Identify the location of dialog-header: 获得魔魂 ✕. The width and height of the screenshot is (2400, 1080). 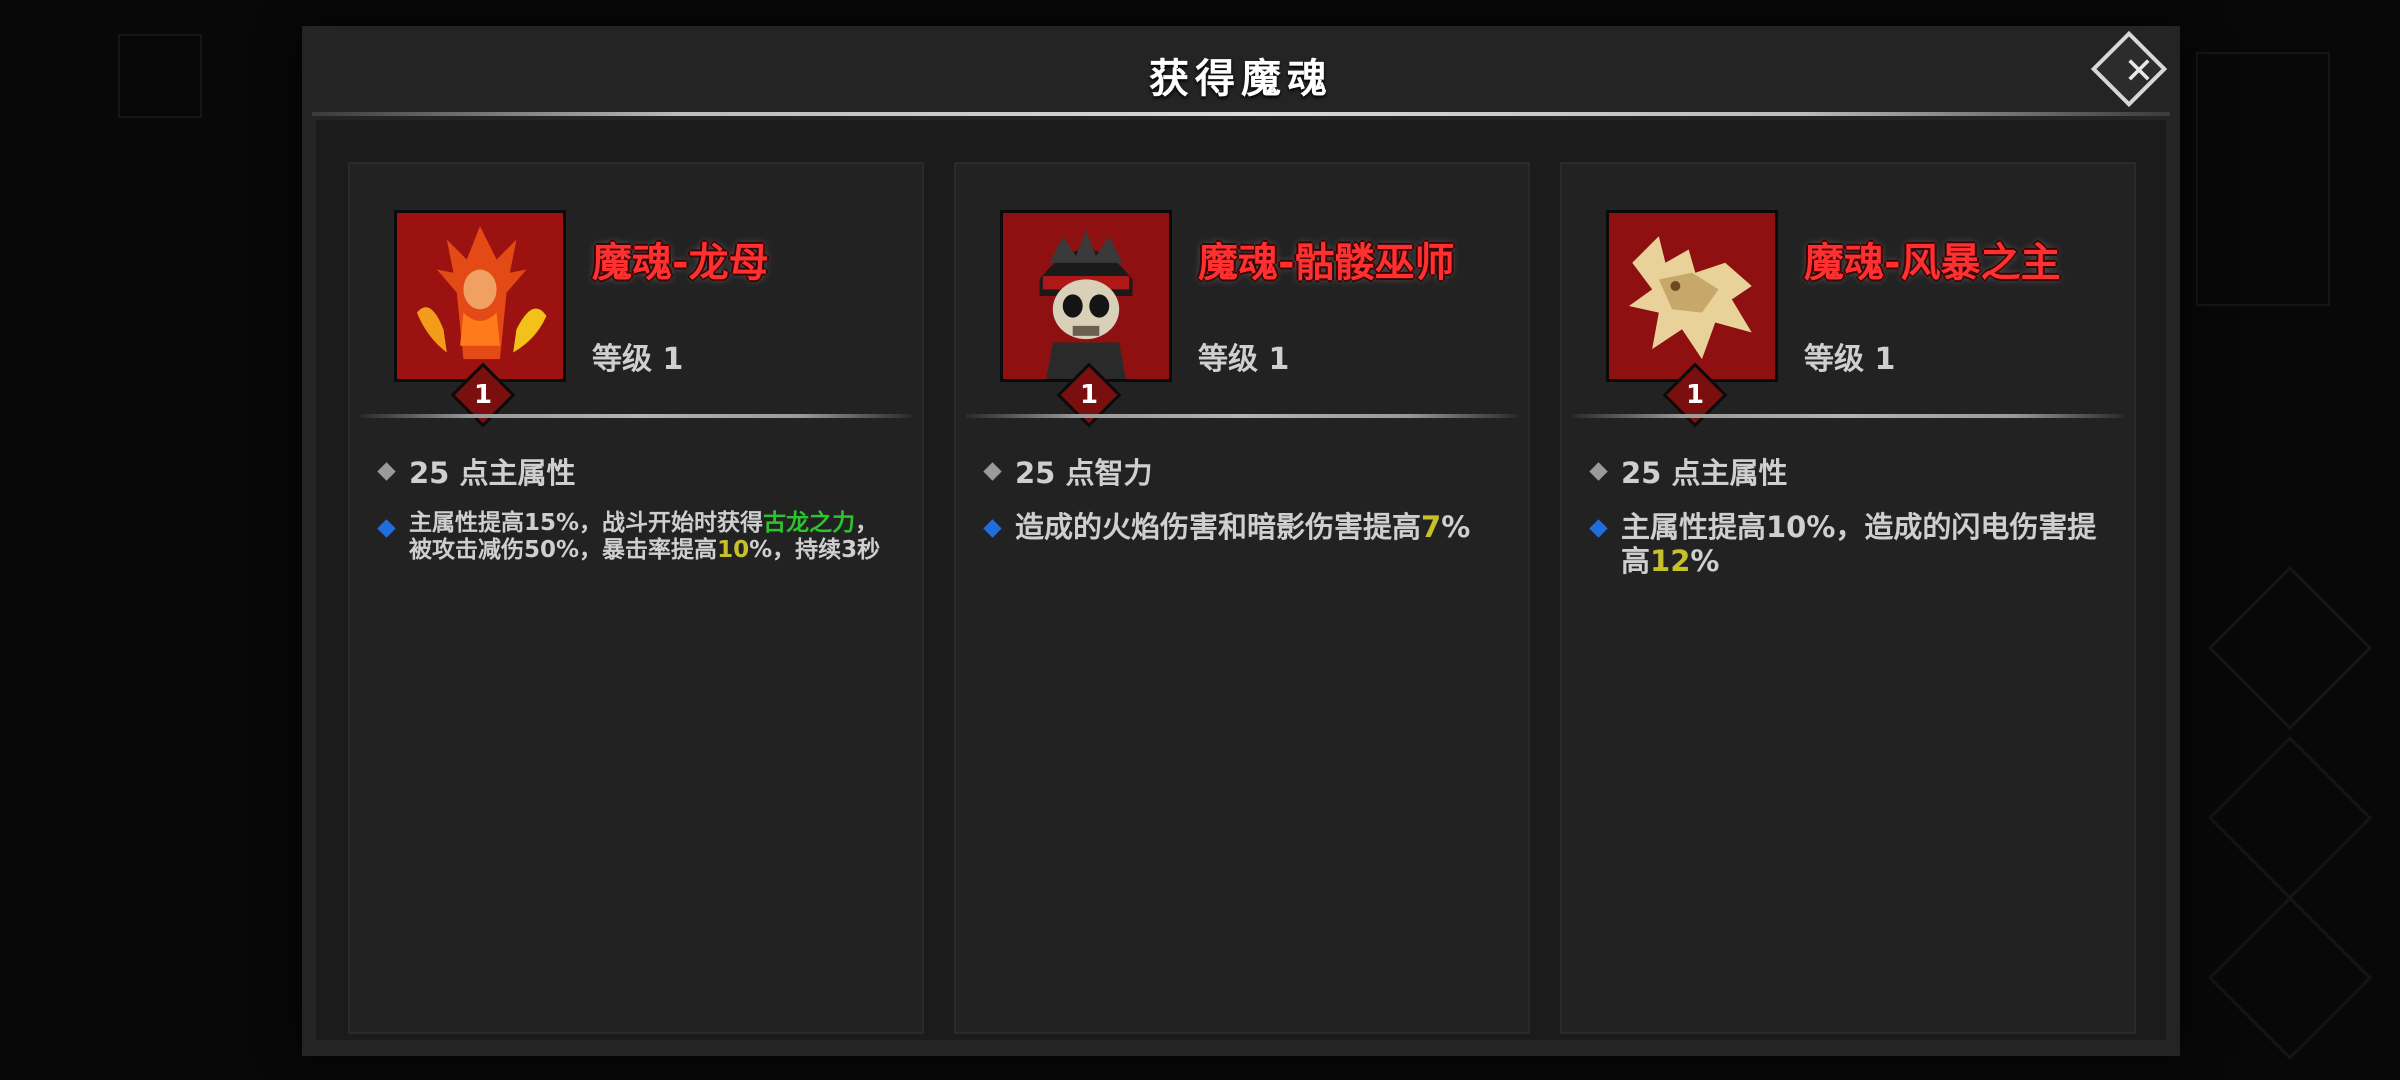
(1241, 70).